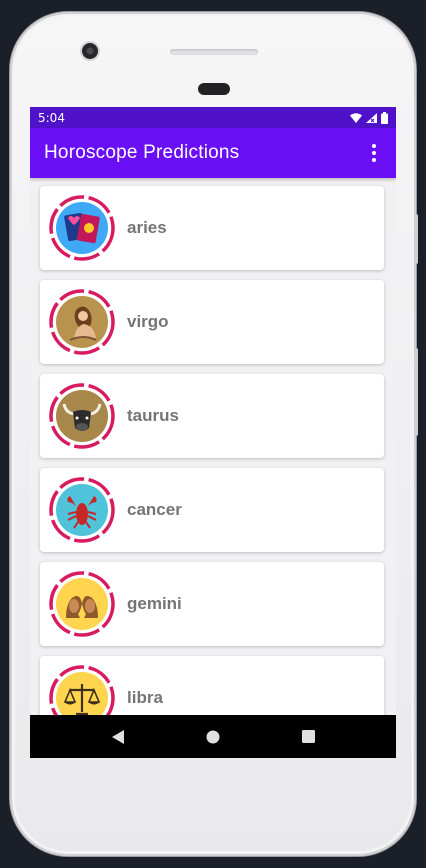 This screenshot has height=868, width=426. What do you see at coordinates (212, 322) in the screenshot?
I see `sign-card-virgo: virgo` at bounding box center [212, 322].